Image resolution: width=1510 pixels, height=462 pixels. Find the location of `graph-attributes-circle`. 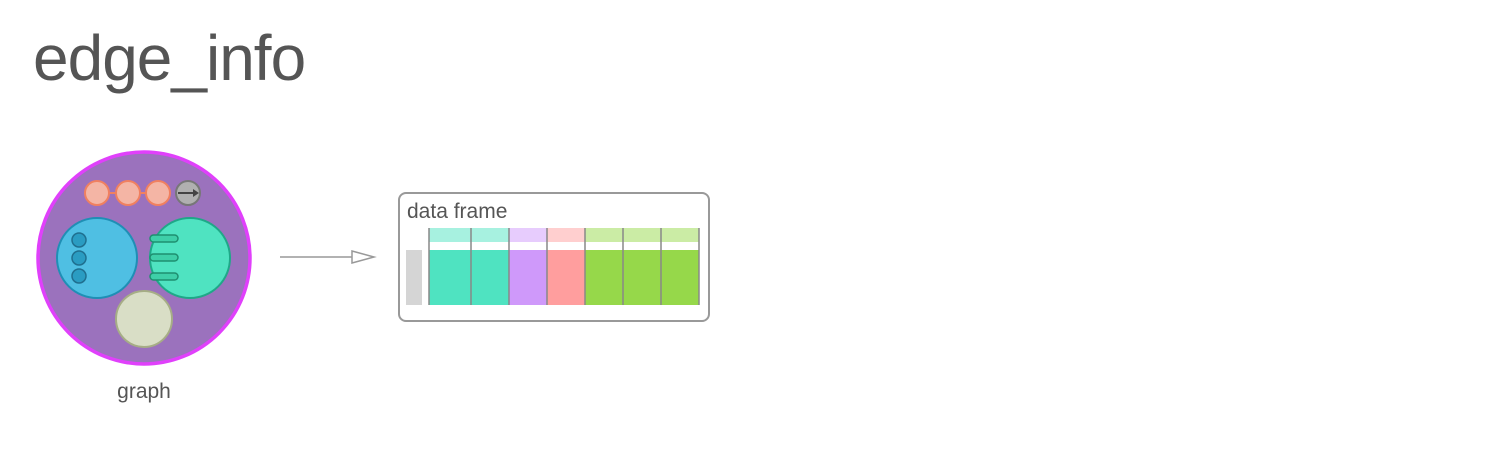

graph-attributes-circle is located at coordinates (144, 319).